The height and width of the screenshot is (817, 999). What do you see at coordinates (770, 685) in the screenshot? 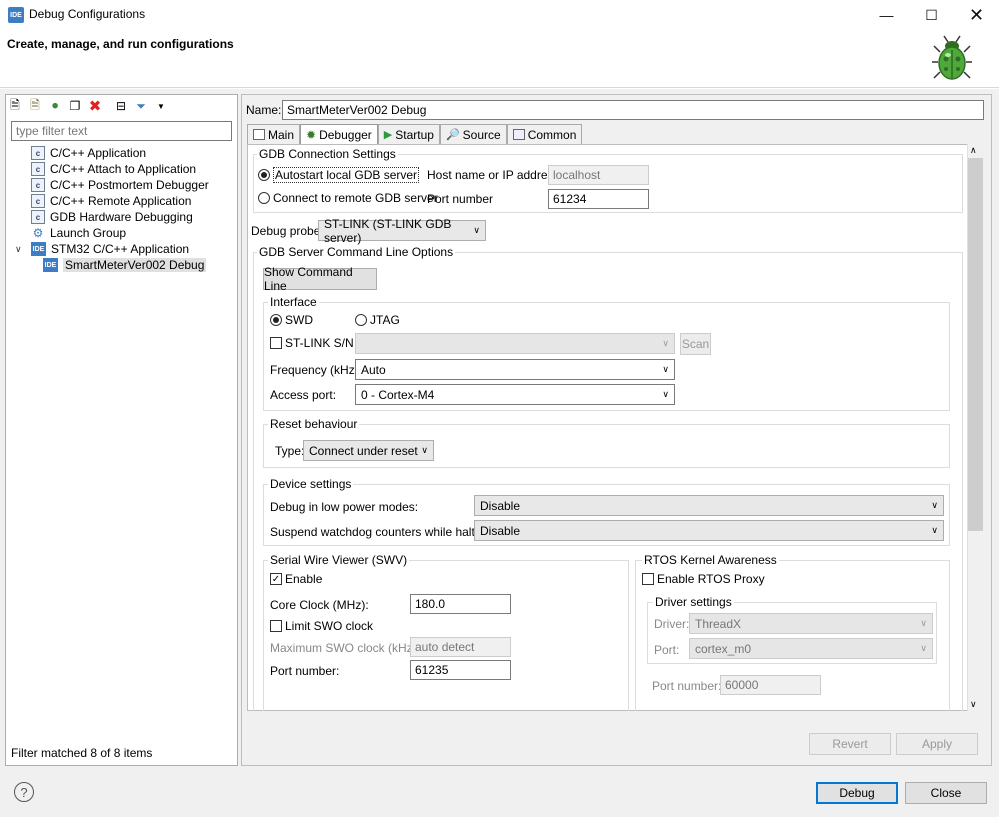
I see `rtos-port-number-input: 60000` at bounding box center [770, 685].